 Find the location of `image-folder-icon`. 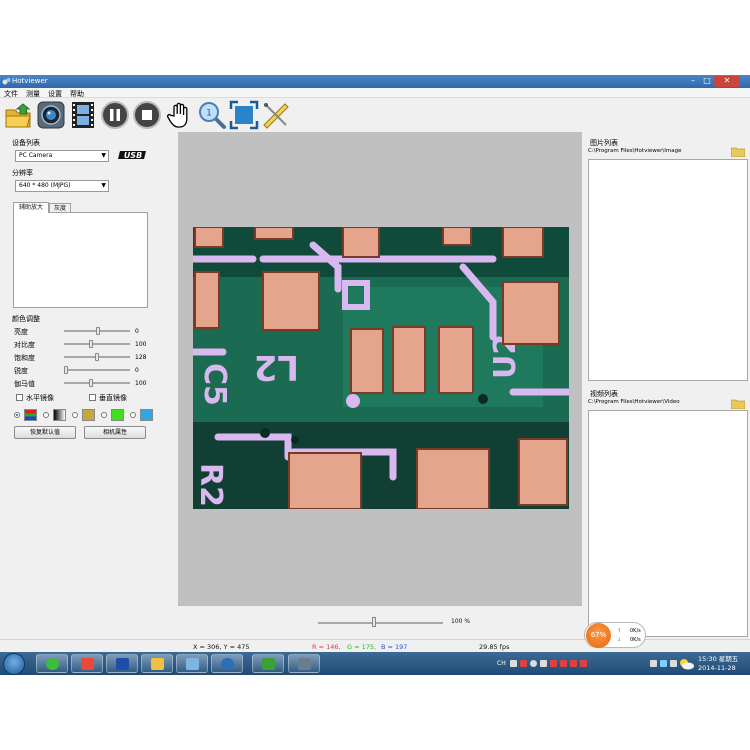

image-folder-icon is located at coordinates (738, 151).